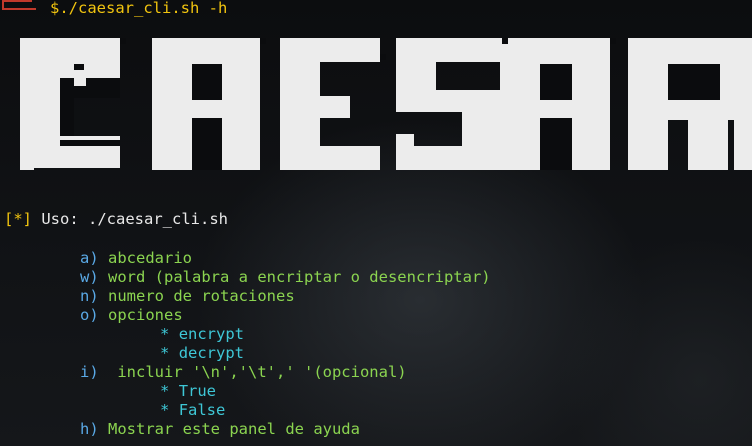 The height and width of the screenshot is (446, 752). I want to click on option-line-n: n) numero de rotaciones, so click(187, 296).